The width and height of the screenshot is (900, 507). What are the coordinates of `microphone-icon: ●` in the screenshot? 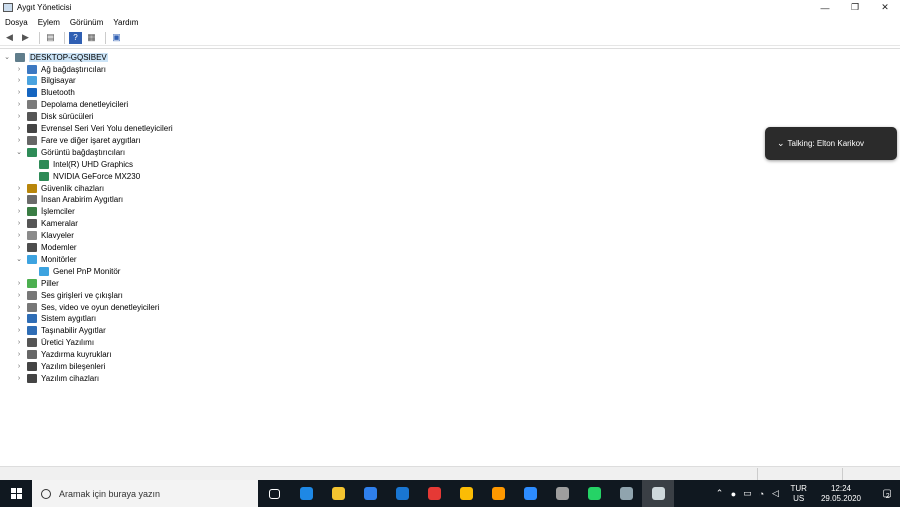 It's located at (734, 494).